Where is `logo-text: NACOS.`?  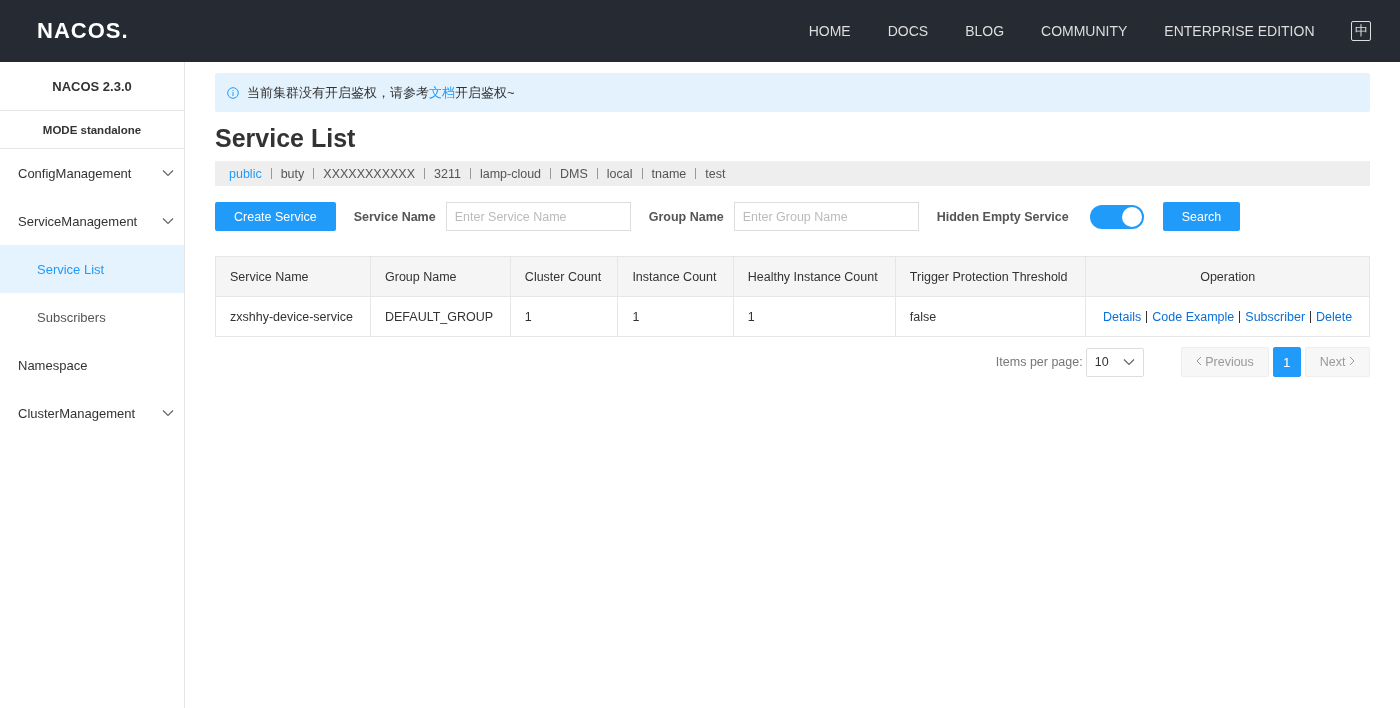
logo-text: NACOS. is located at coordinates (83, 31).